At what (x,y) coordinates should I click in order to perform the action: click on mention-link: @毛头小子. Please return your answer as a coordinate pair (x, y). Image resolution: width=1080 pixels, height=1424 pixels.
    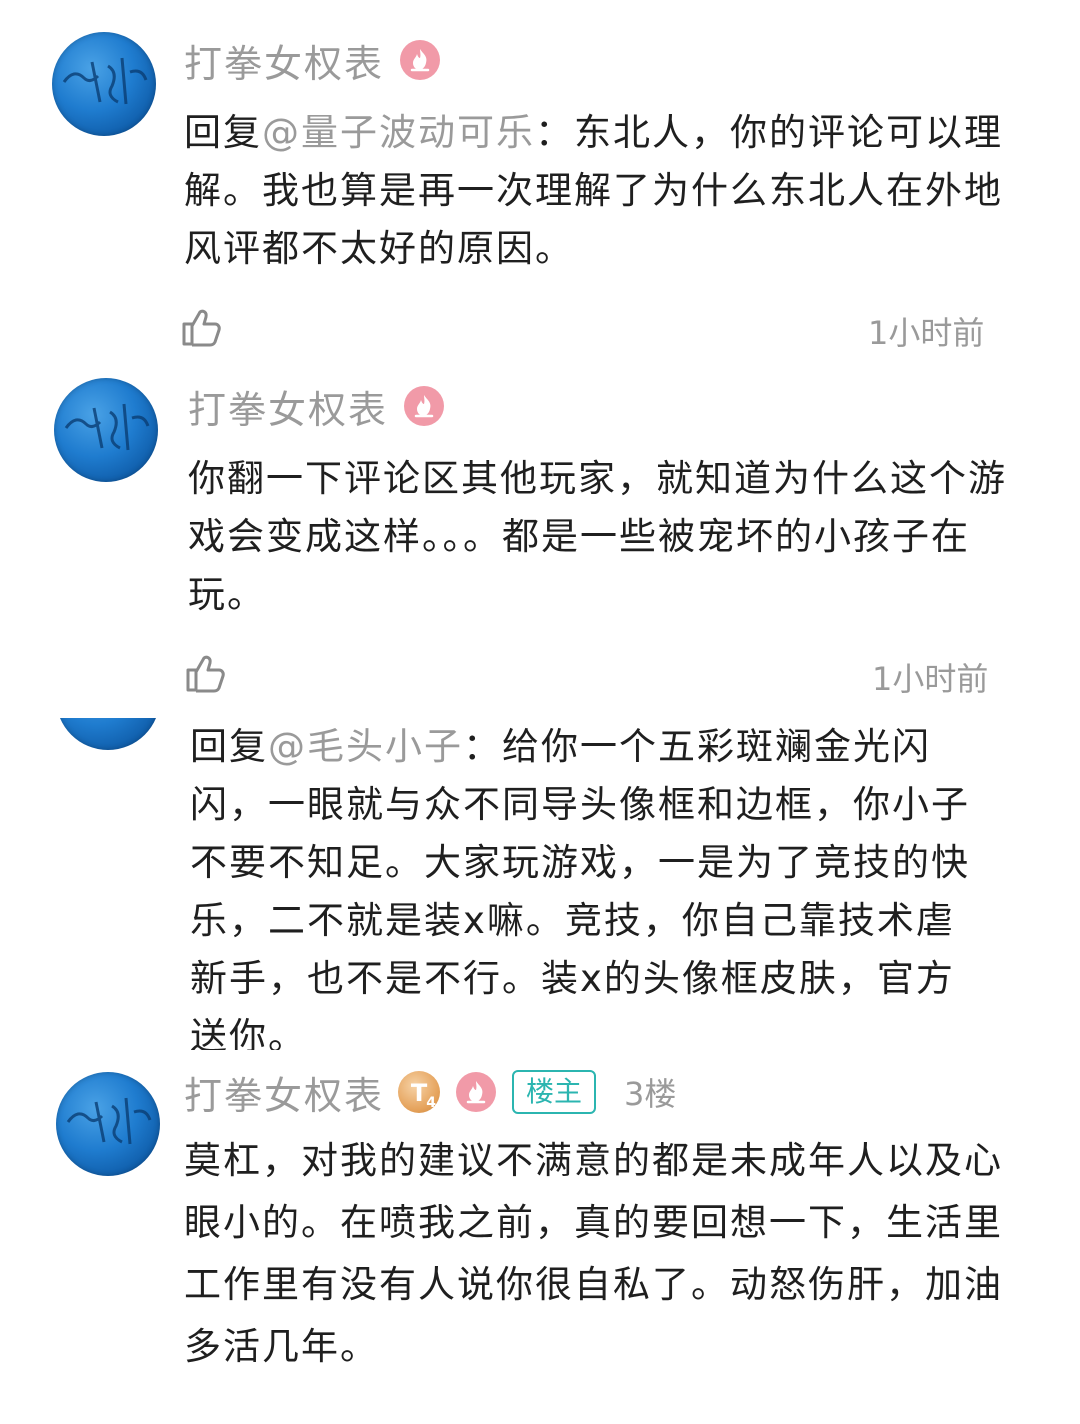
    Looking at the image, I should click on (365, 746).